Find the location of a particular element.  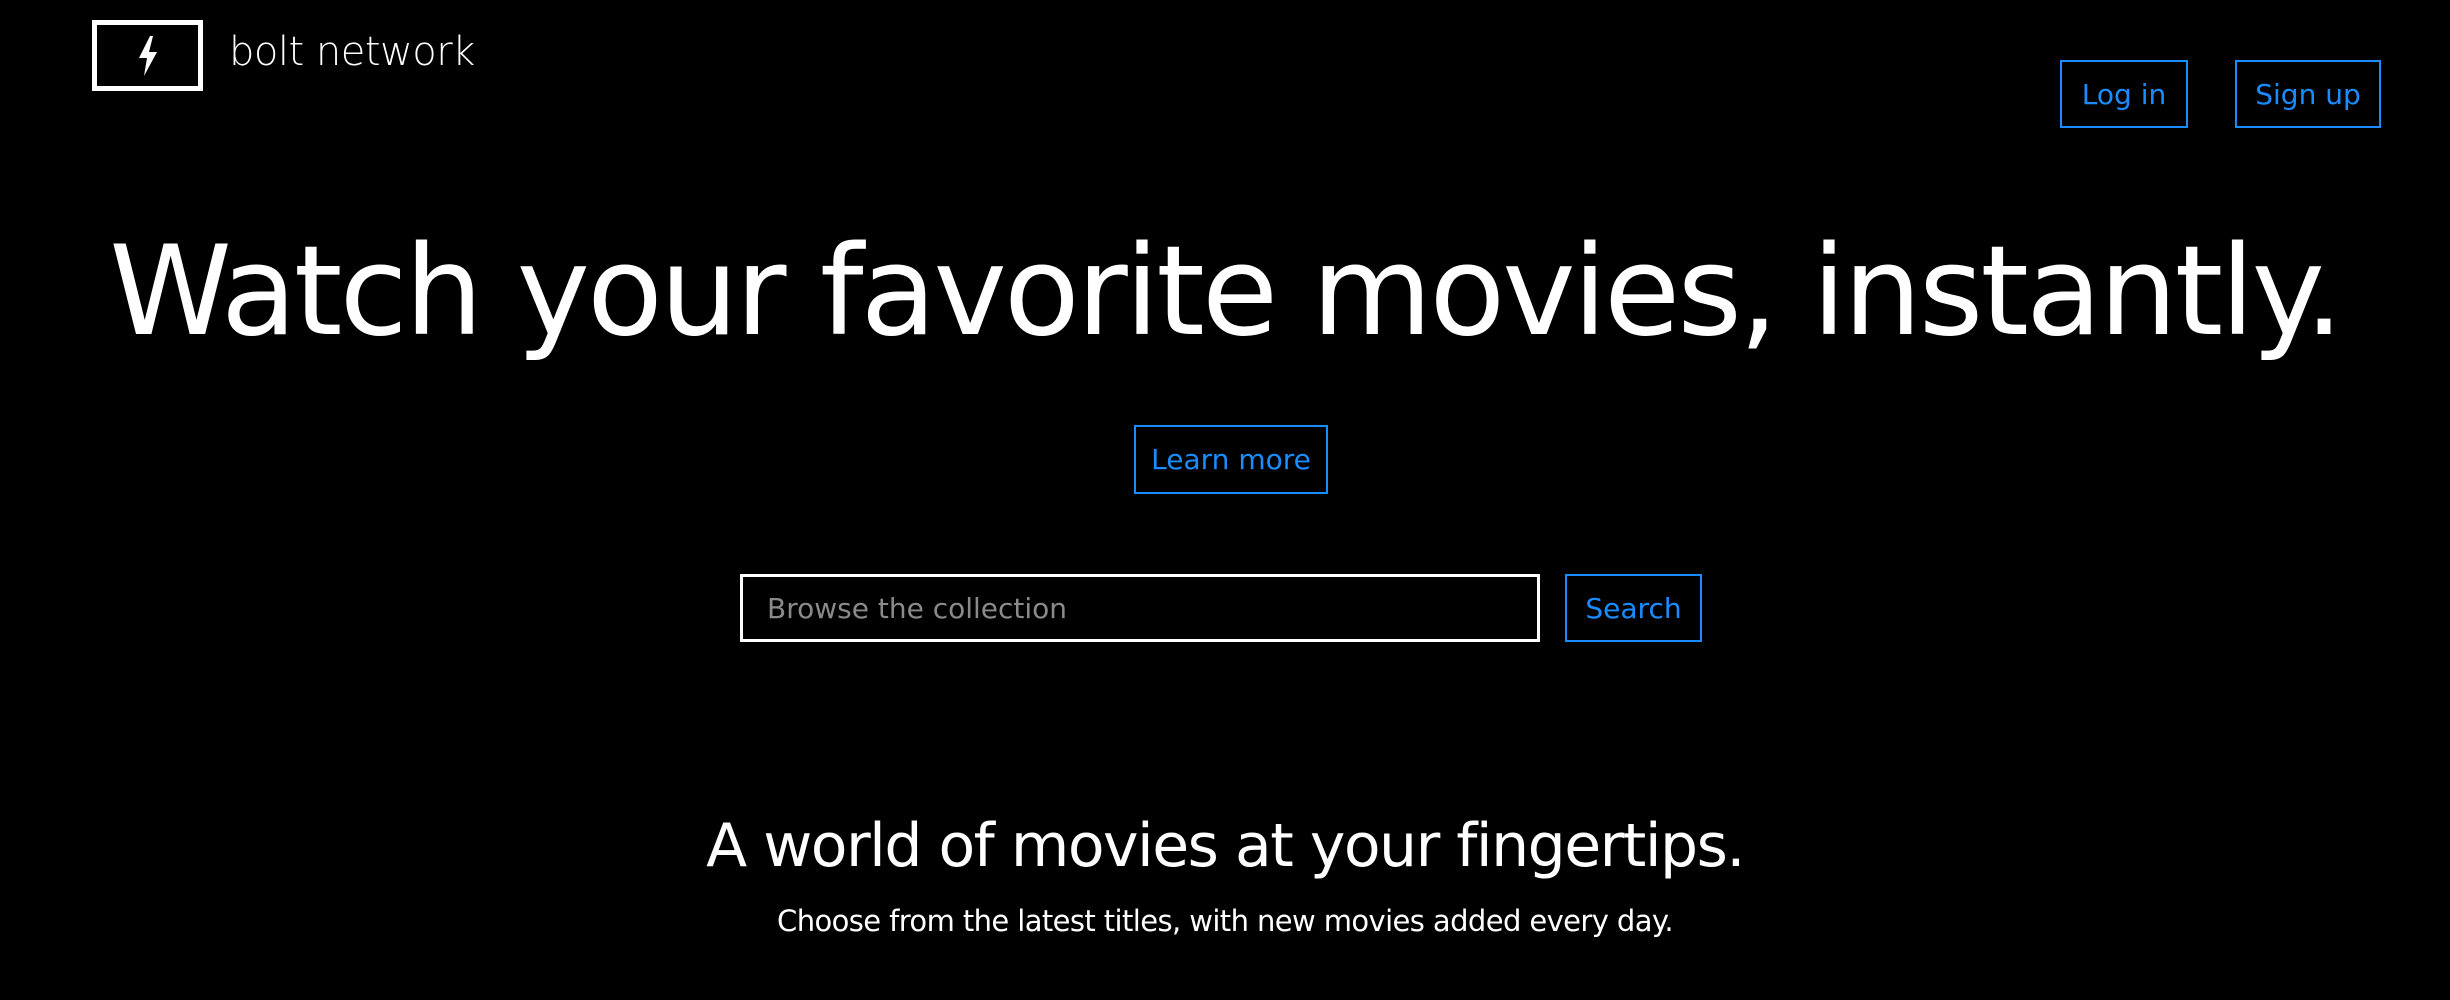

lightning-bolt-icon is located at coordinates (147, 55).